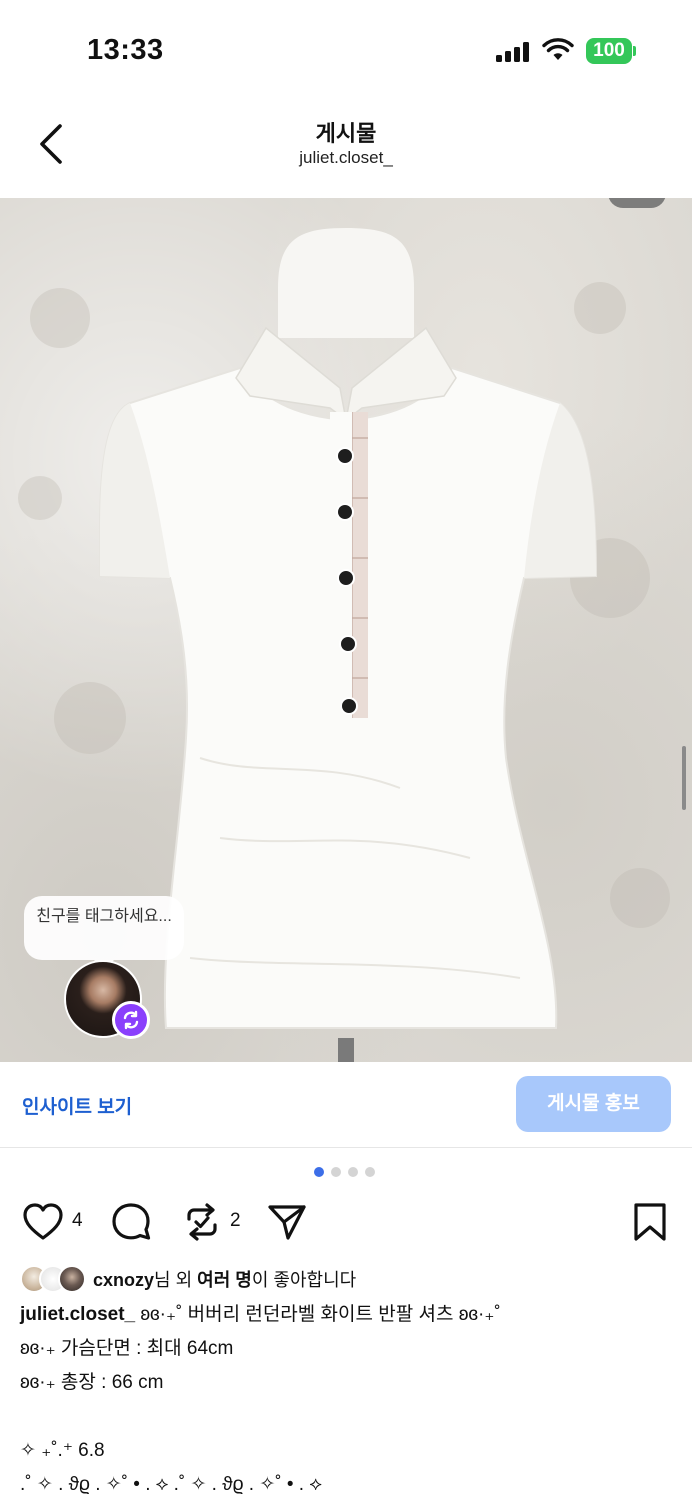 Image resolution: width=692 pixels, height=1500 pixels. Describe the element at coordinates (512, 52) in the screenshot. I see `cellular-signal-icon` at that location.